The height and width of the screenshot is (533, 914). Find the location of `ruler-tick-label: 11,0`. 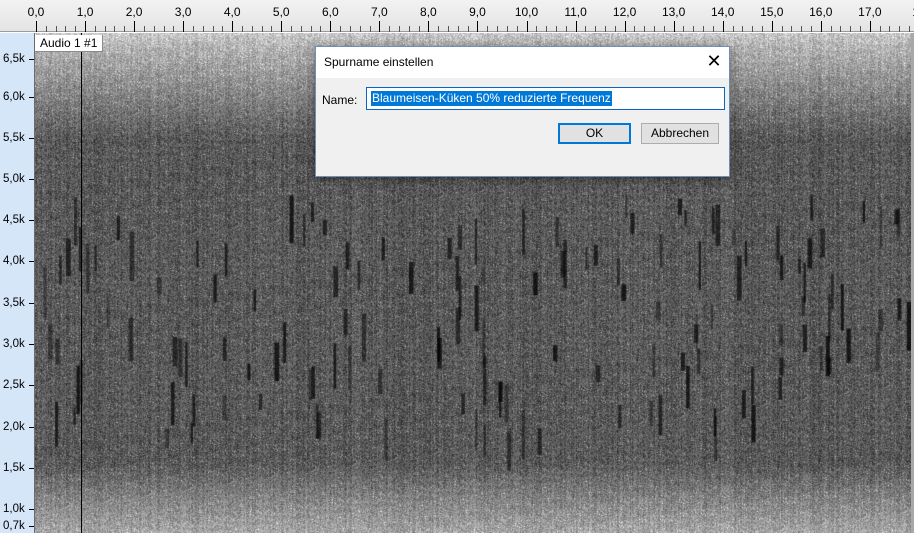

ruler-tick-label: 11,0 is located at coordinates (575, 12).